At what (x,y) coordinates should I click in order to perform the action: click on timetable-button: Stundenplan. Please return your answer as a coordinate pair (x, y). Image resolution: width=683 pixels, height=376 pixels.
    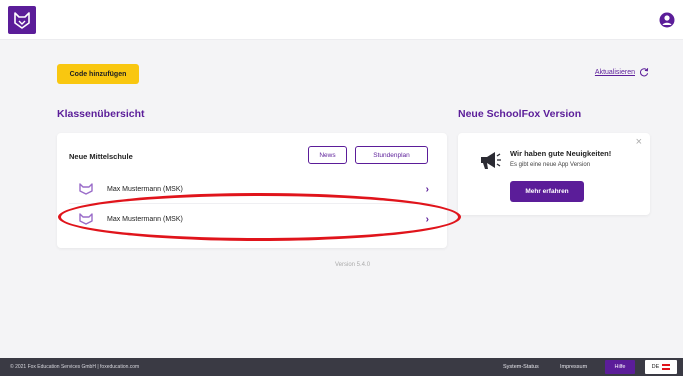
    Looking at the image, I should click on (391, 155).